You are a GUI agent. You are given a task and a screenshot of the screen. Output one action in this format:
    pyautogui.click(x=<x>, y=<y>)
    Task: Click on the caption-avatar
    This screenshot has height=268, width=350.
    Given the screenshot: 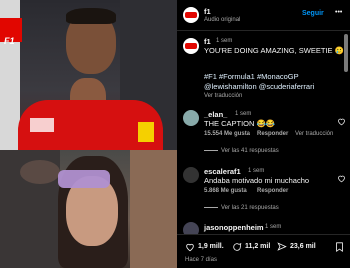 What is the action you would take?
    pyautogui.click(x=191, y=46)
    